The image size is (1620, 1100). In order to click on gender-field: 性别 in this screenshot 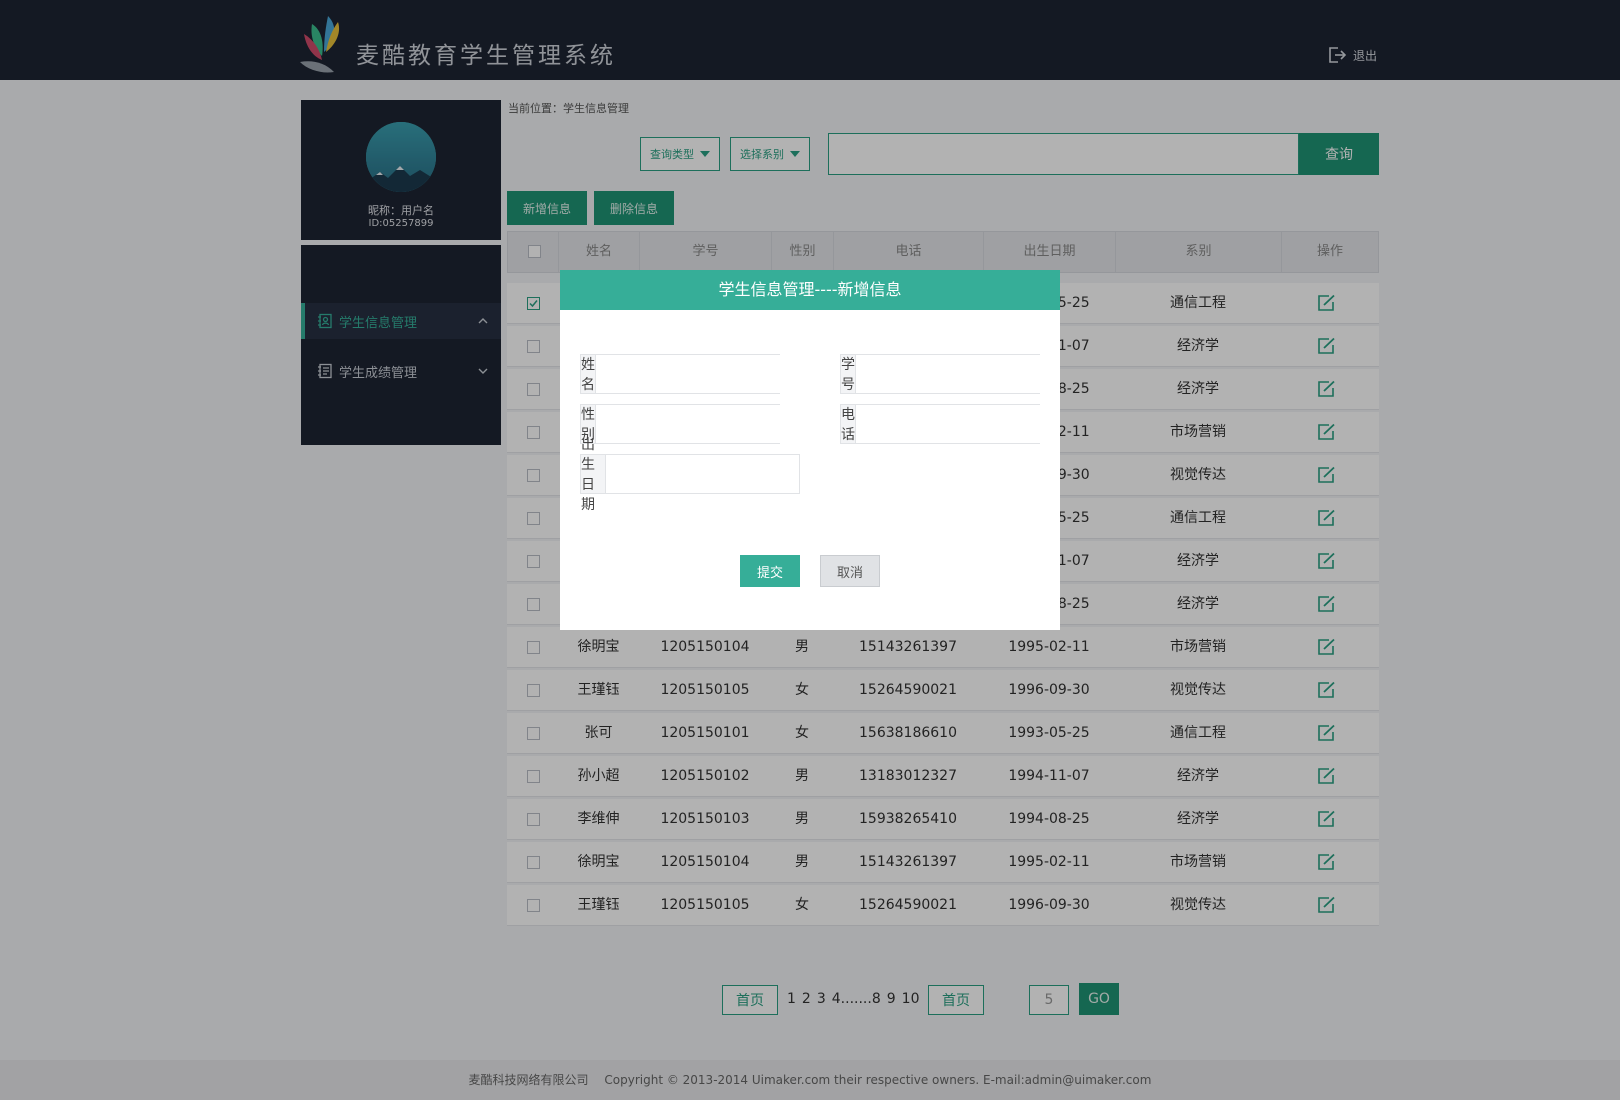, I will do `click(684, 424)`.